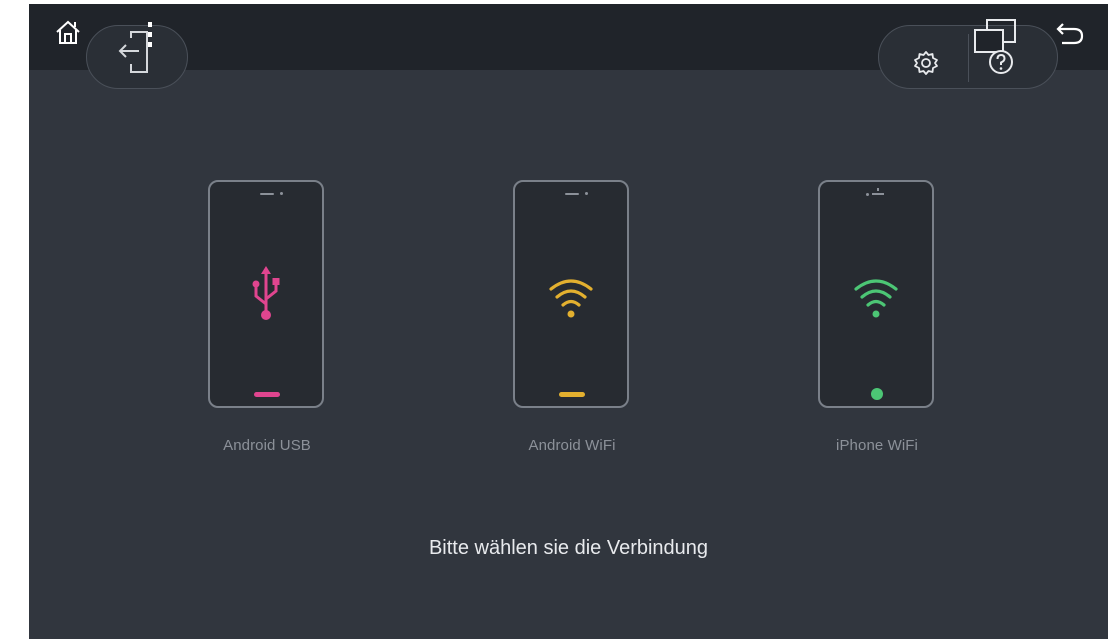 Image resolution: width=1108 pixels, height=639 pixels. I want to click on exit-icon, so click(136, 48).